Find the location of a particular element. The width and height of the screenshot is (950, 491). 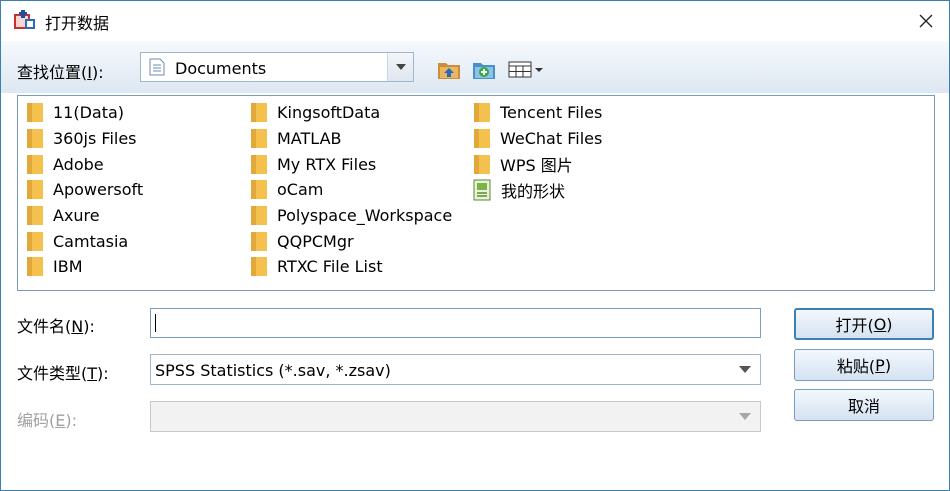

folder-item: Tencent Files is located at coordinates (533, 113).